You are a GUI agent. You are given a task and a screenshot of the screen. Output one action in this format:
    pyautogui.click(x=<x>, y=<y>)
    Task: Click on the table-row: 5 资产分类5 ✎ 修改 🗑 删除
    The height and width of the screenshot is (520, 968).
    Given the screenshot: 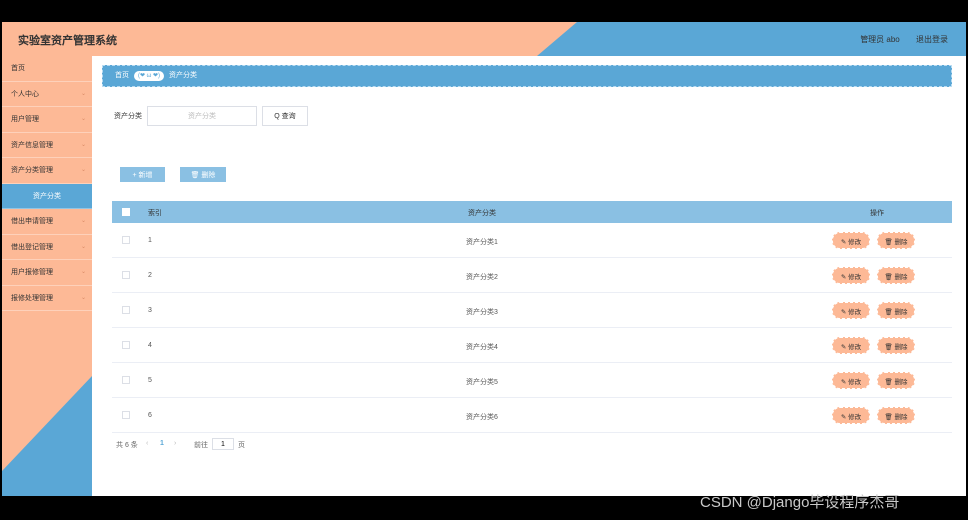 What is the action you would take?
    pyautogui.click(x=532, y=380)
    